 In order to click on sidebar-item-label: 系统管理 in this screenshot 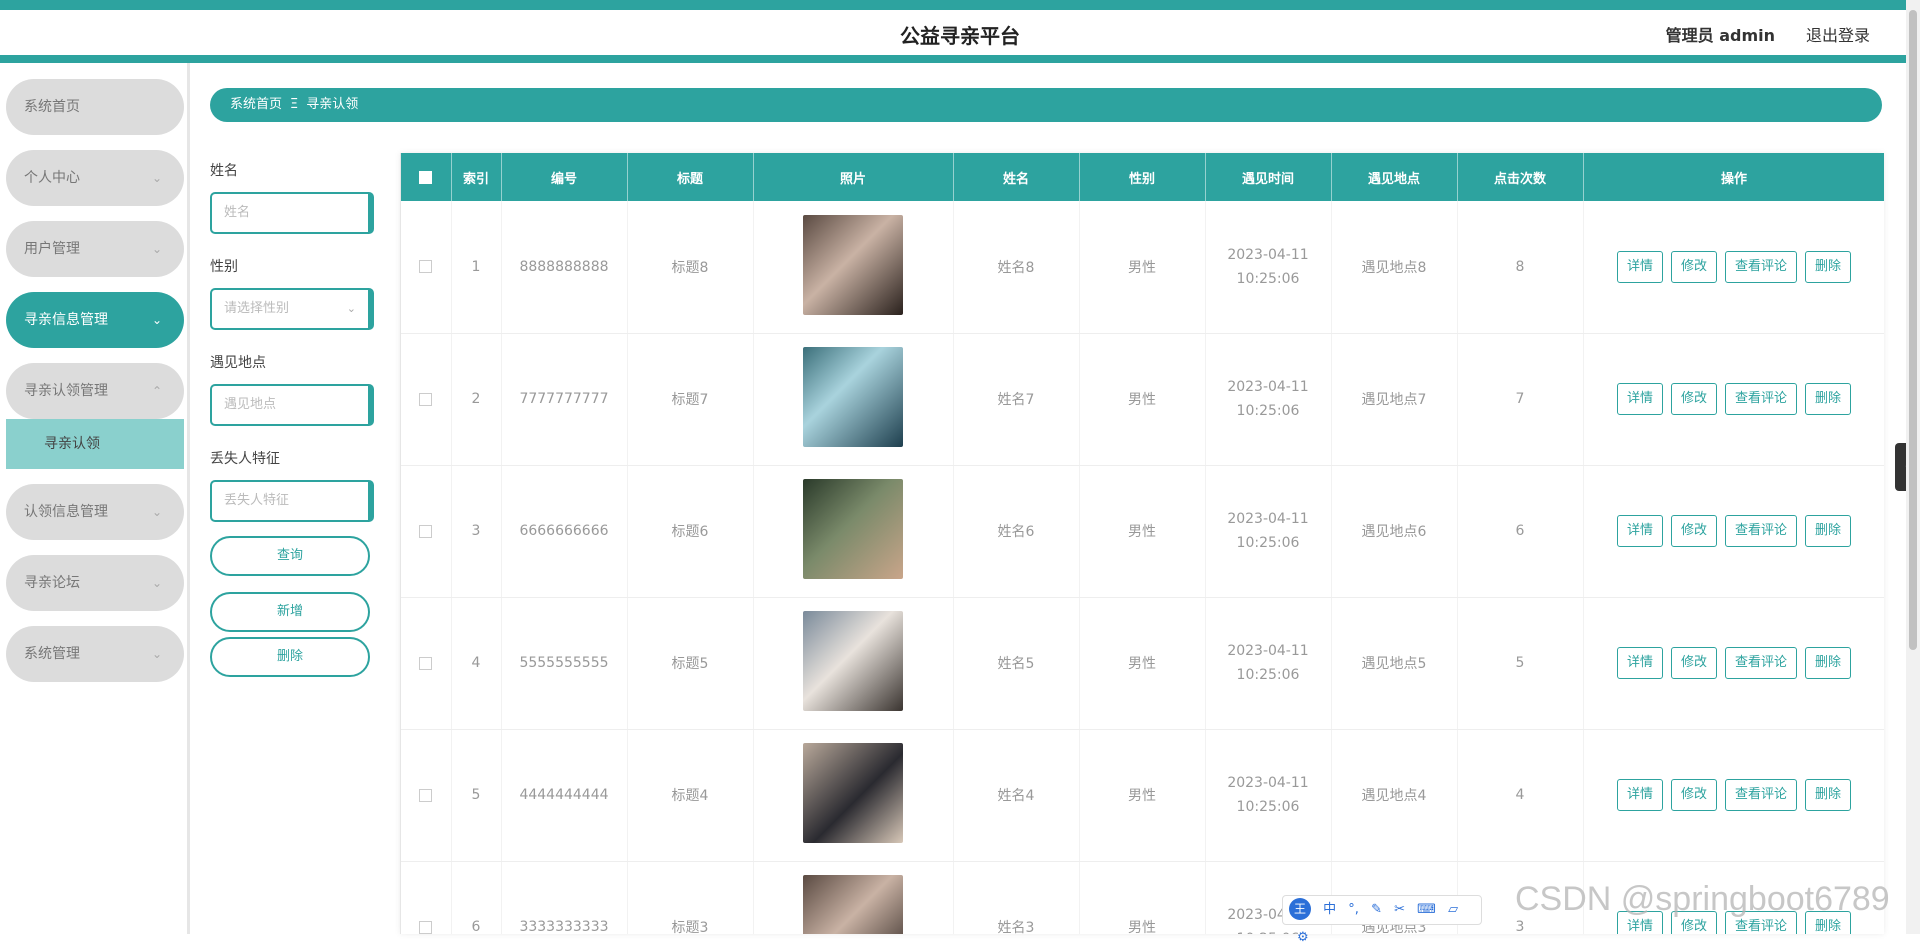, I will do `click(52, 654)`.